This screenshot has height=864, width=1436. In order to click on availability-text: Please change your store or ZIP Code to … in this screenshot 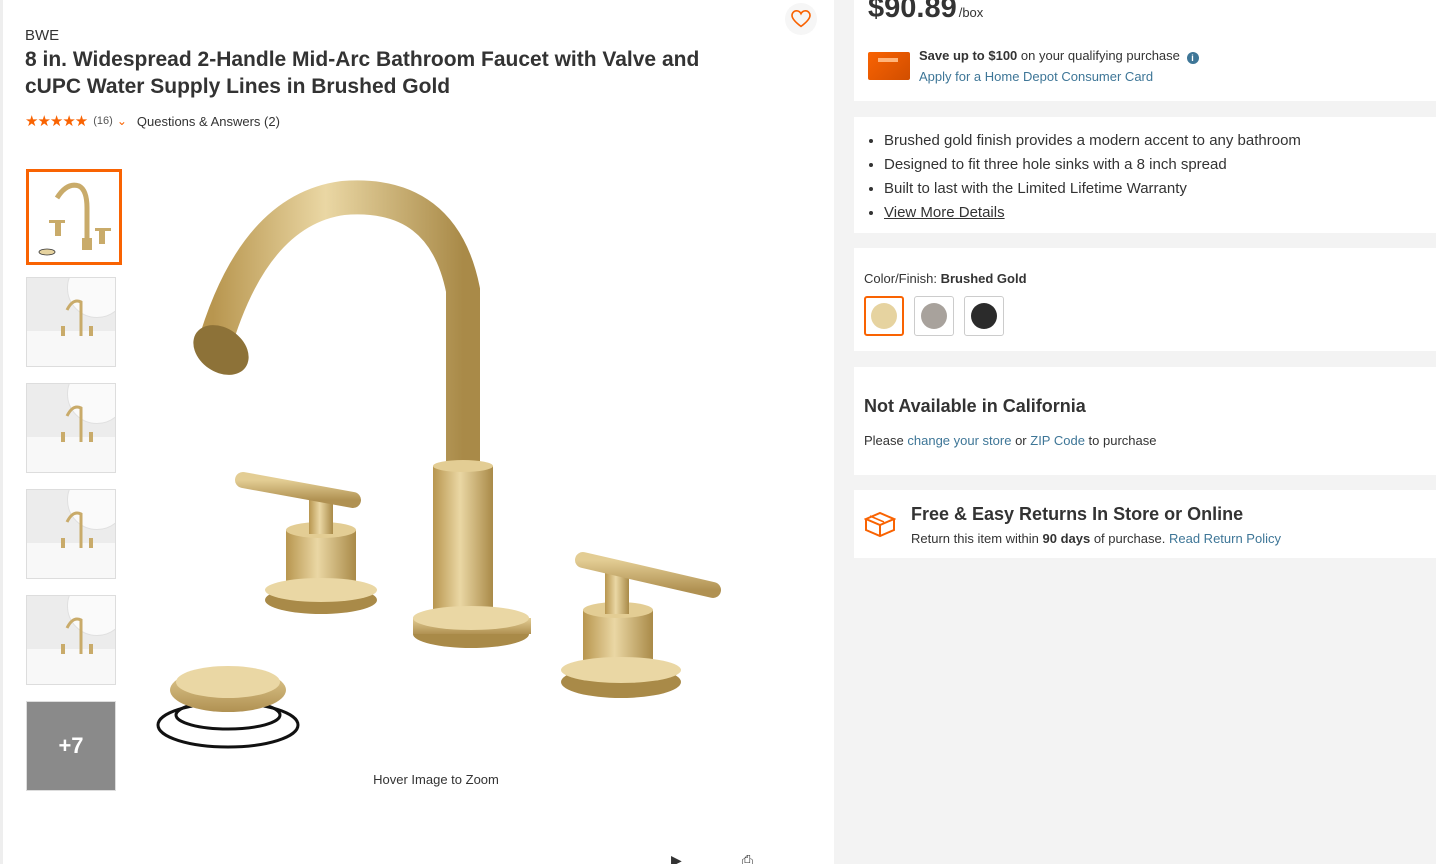, I will do `click(1010, 440)`.